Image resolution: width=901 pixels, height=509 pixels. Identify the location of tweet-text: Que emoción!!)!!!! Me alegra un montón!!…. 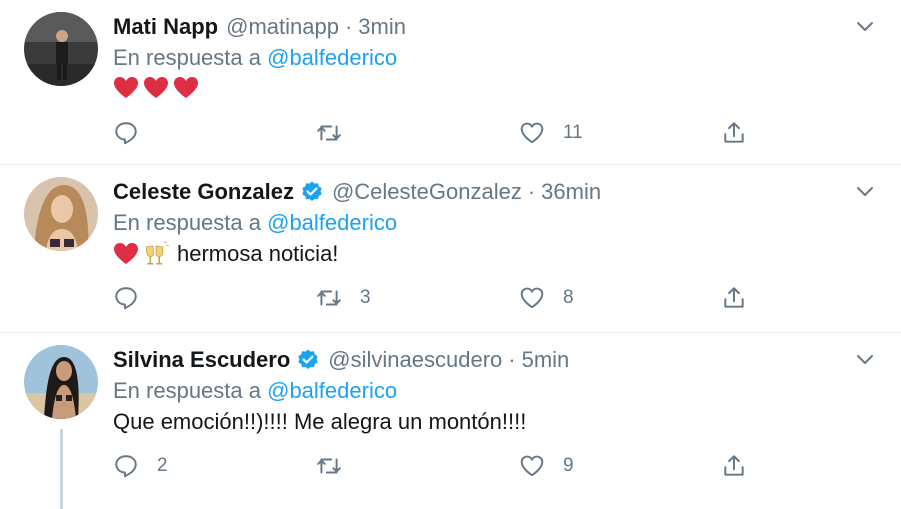
(319, 422).